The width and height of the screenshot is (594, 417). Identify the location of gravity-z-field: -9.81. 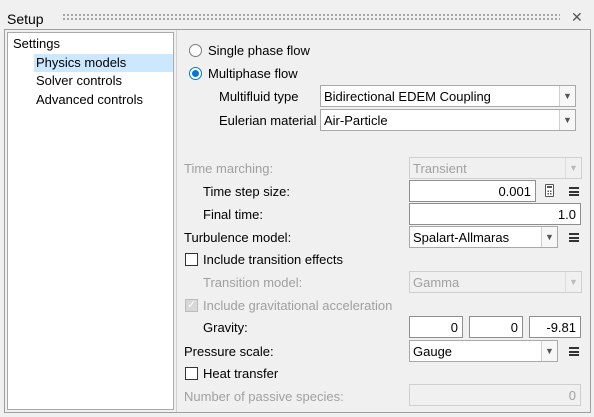
(555, 327).